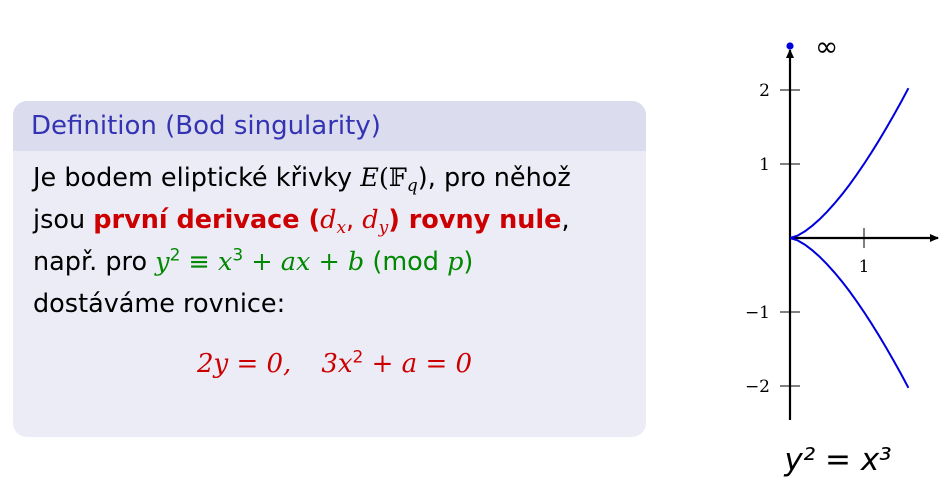 The width and height of the screenshot is (952, 488). What do you see at coordinates (849, 313) in the screenshot?
I see `curve-lower-branch` at bounding box center [849, 313].